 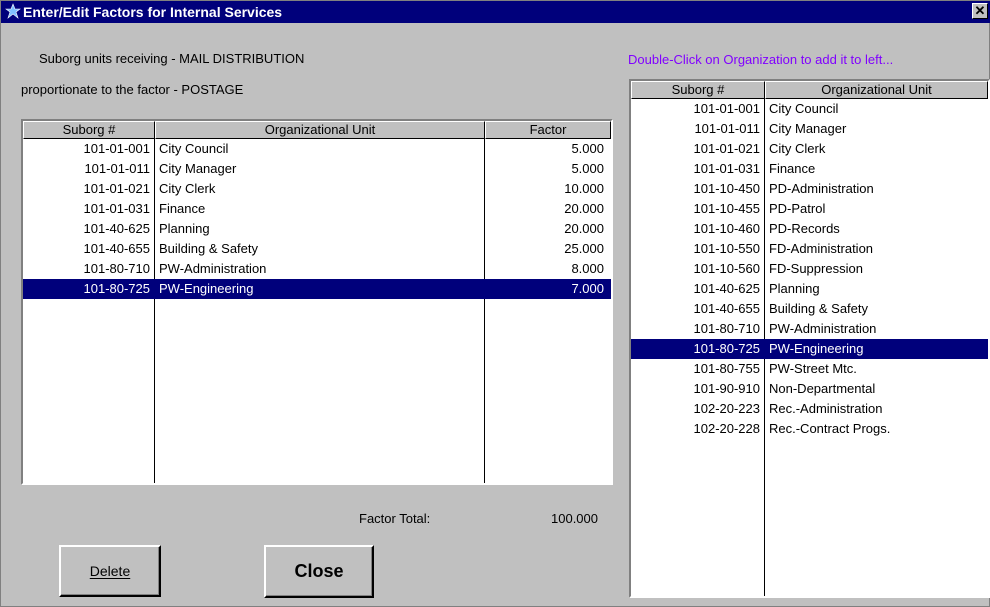 I want to click on cell-suborg: 101-10-450, so click(x=727, y=188).